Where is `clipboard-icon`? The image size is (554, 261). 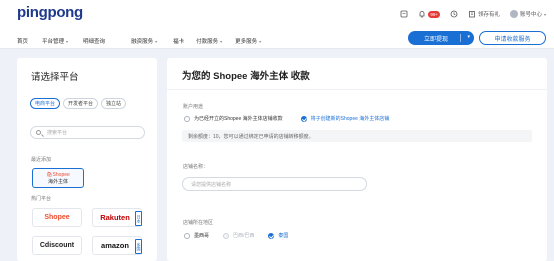 clipboard-icon is located at coordinates (404, 14).